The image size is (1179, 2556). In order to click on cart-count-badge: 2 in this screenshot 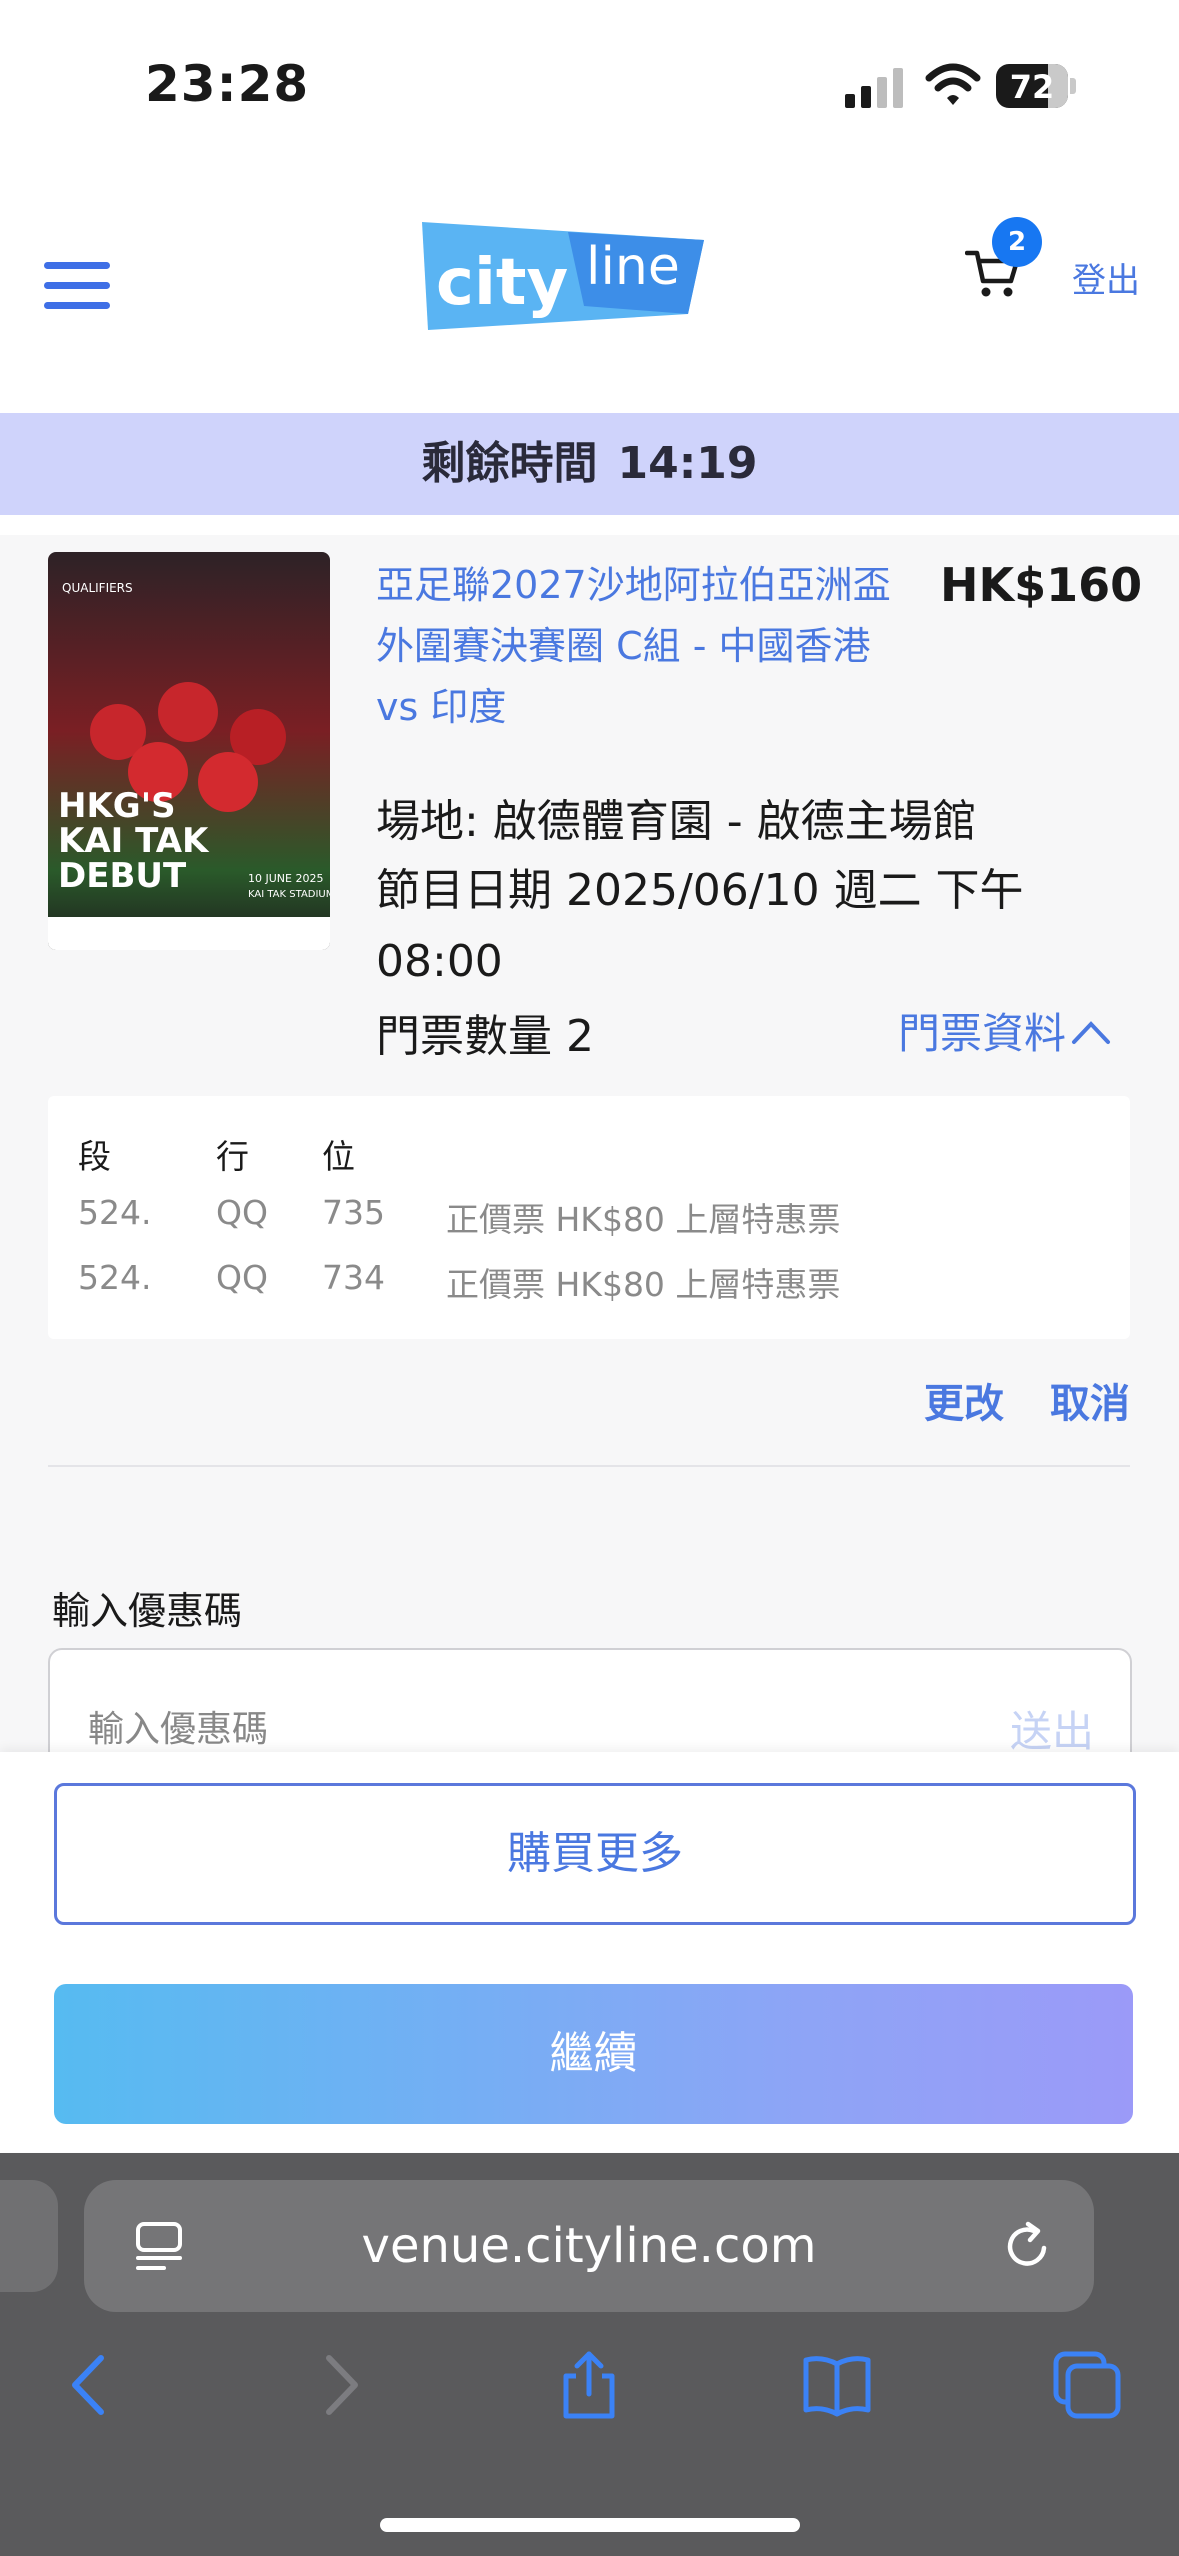, I will do `click(1017, 242)`.